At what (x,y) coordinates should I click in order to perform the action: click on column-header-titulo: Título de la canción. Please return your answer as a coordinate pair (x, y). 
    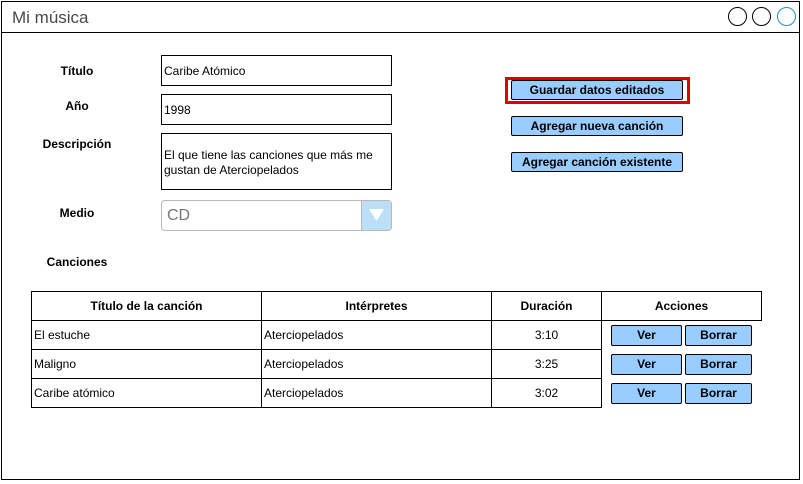
    Looking at the image, I should click on (146, 306).